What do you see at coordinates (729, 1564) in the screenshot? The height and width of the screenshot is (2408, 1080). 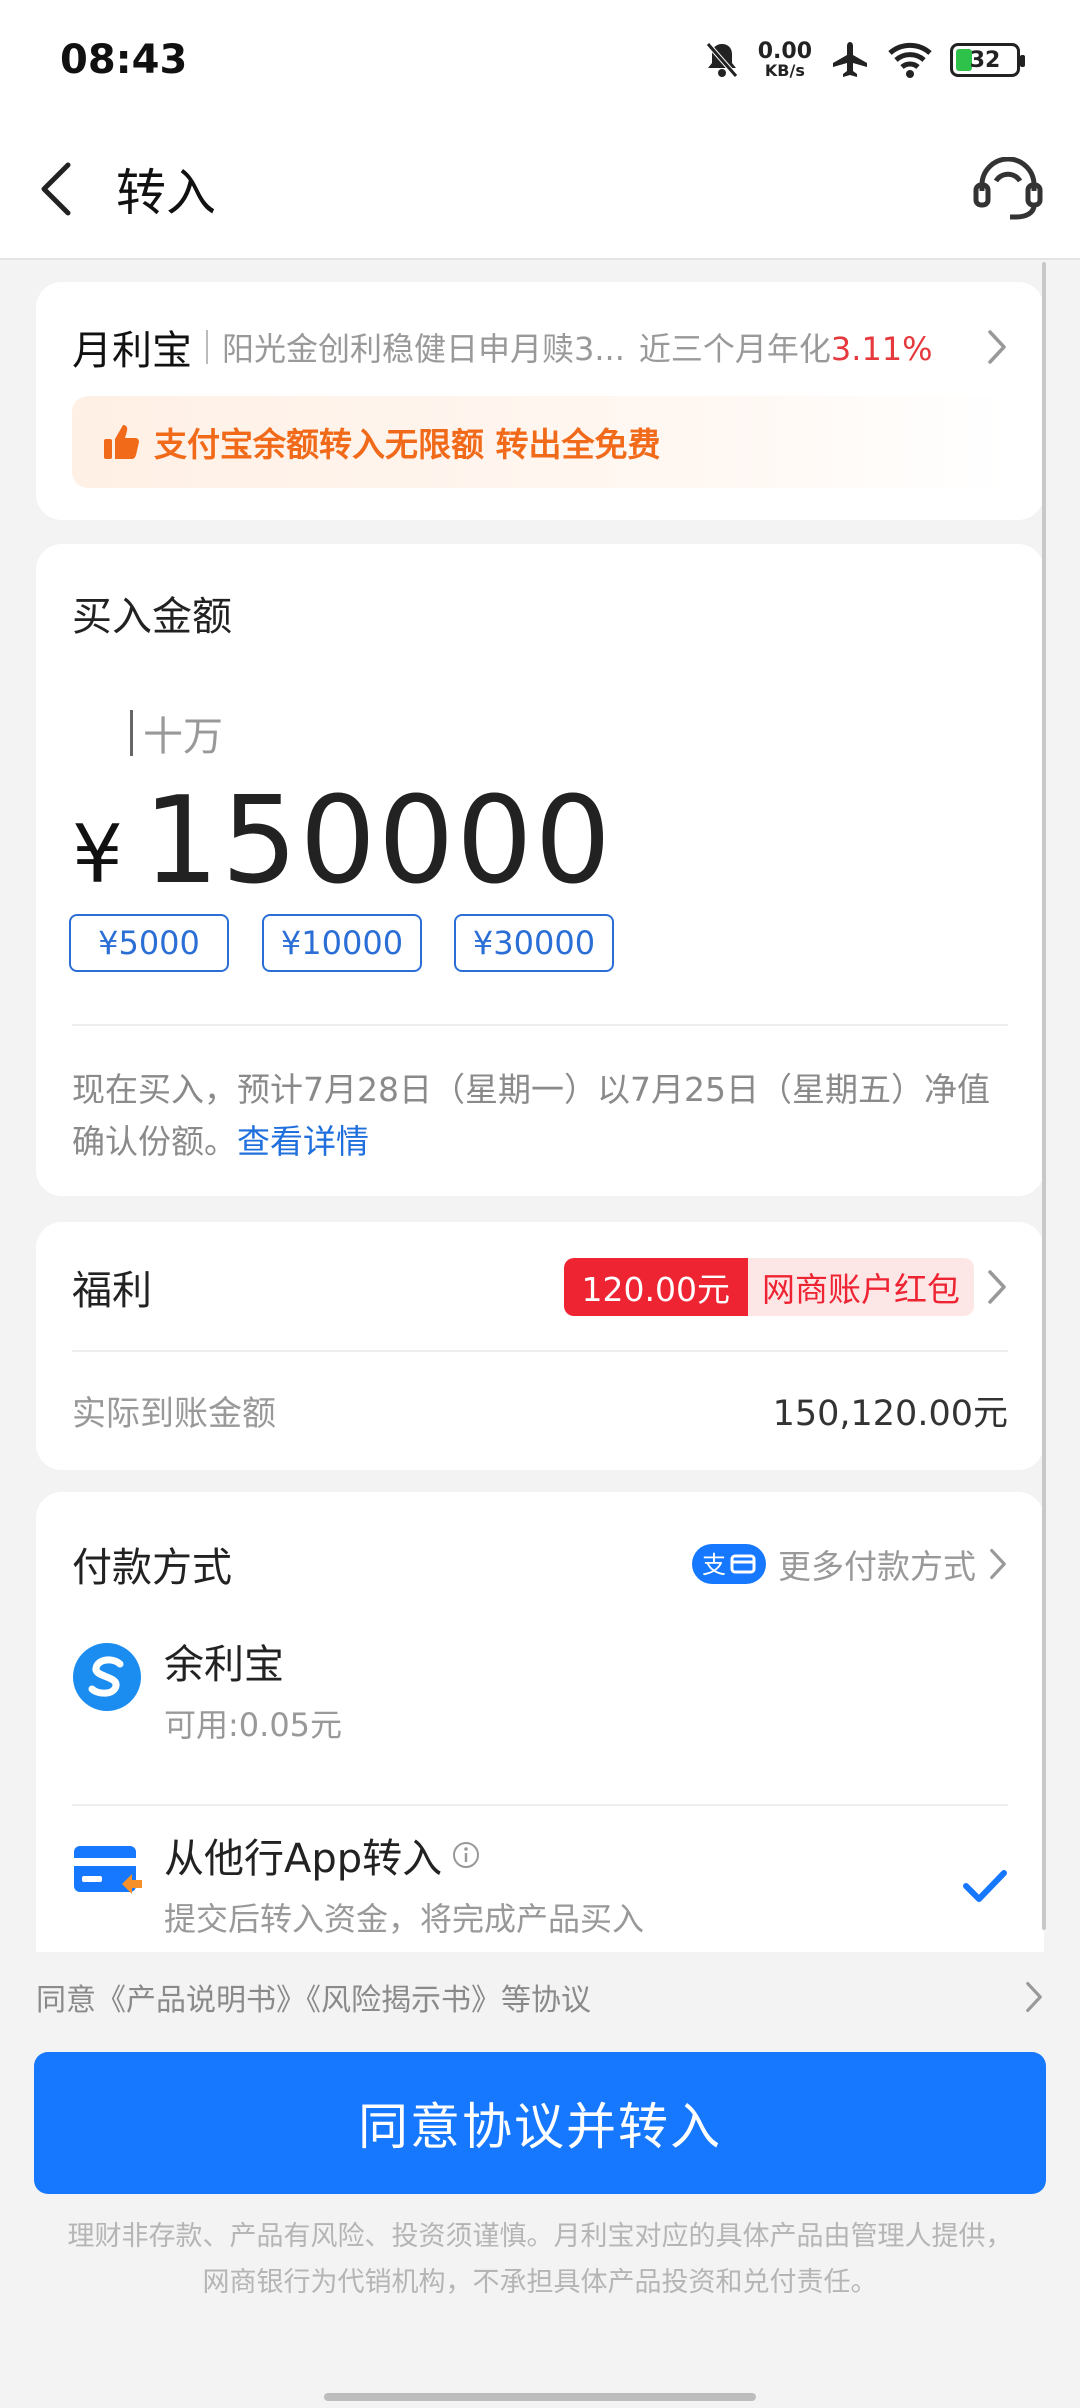 I see `alipay-icon: 支` at bounding box center [729, 1564].